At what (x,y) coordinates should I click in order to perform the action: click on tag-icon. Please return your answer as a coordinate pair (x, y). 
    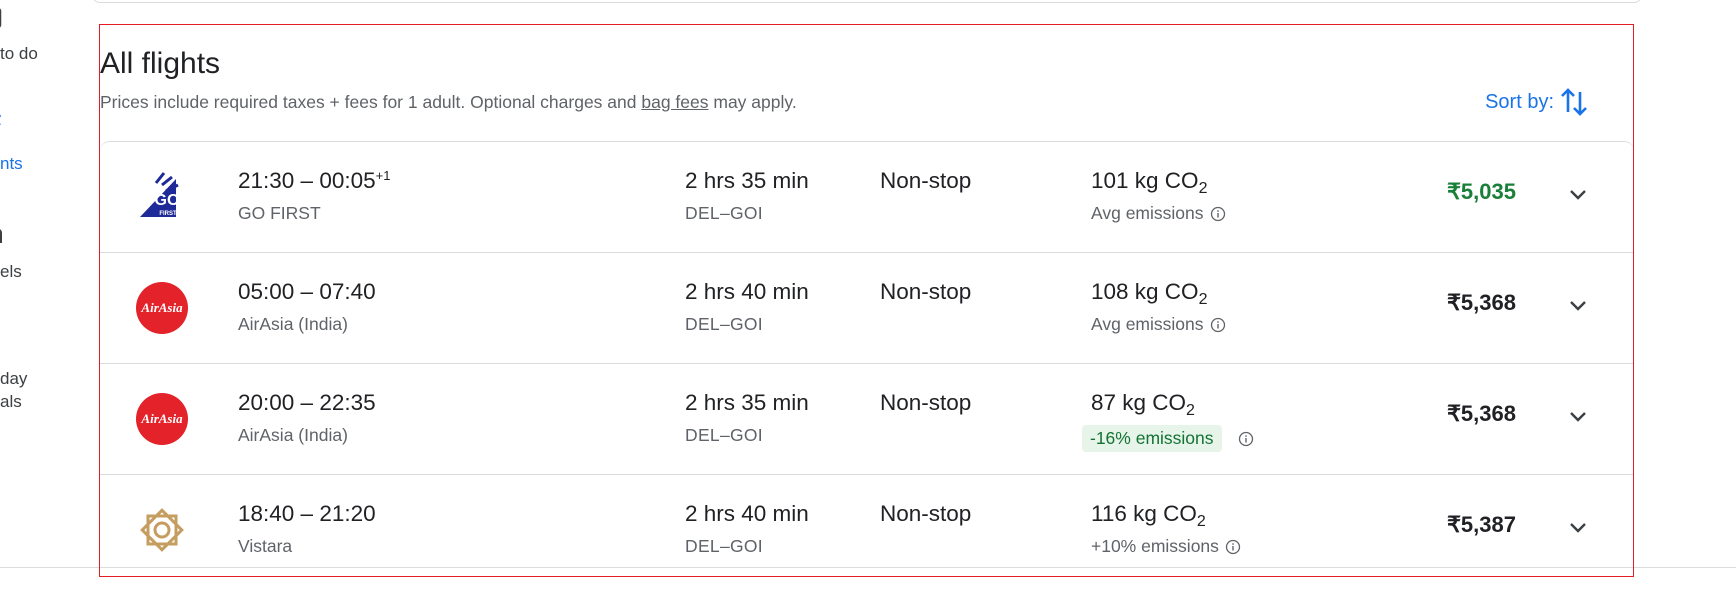
    Looking at the image, I should click on (4, 346).